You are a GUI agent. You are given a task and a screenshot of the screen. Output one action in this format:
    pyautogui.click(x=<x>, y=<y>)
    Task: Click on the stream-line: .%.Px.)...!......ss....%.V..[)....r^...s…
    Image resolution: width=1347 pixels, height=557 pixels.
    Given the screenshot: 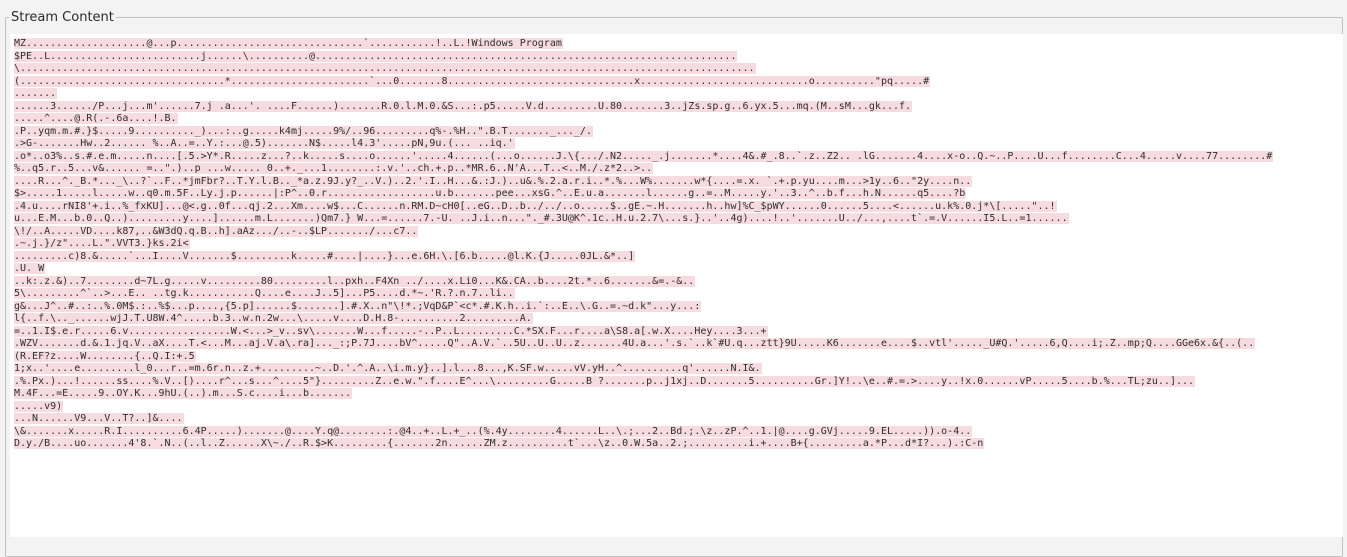 What is the action you would take?
    pyautogui.click(x=678, y=382)
    